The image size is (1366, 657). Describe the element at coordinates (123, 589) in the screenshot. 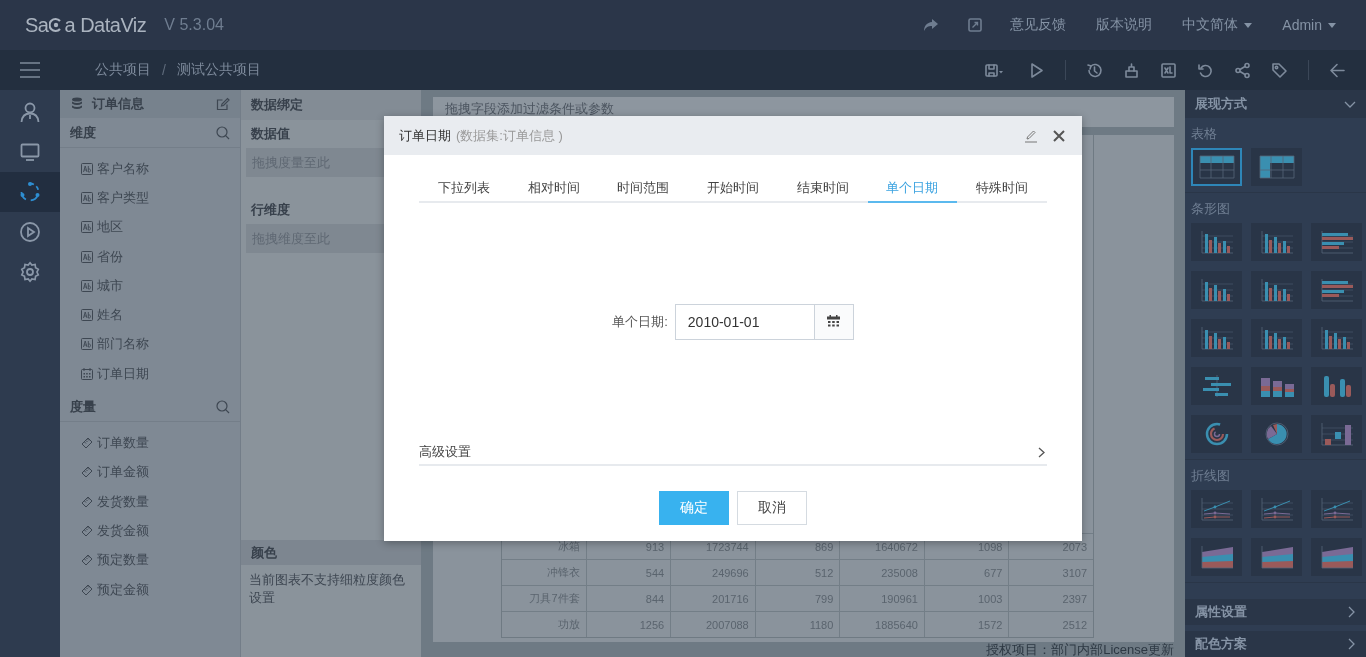

I see `field-item: 预定金额` at that location.